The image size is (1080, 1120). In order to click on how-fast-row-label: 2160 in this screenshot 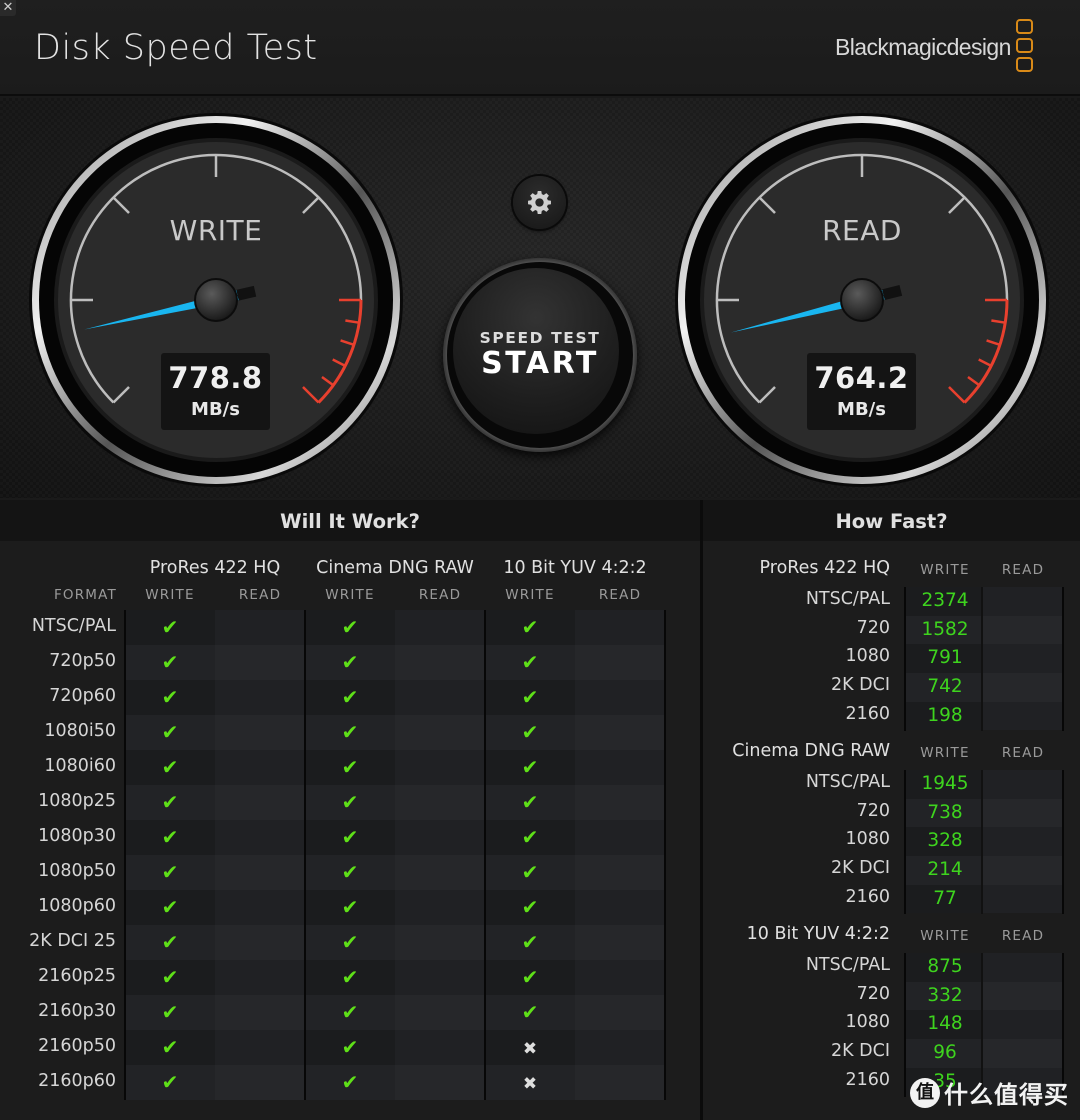, I will do `click(867, 1079)`.